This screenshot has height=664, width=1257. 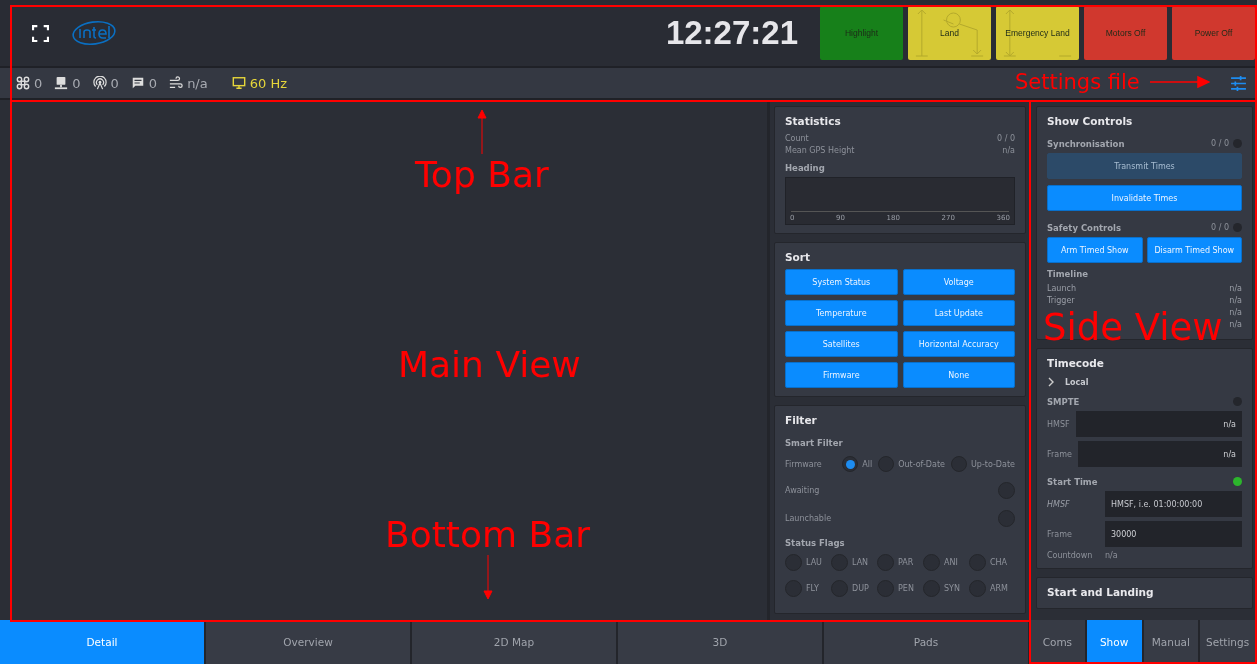 I want to click on safety-button: Arm Timed Show, so click(x=1095, y=250).